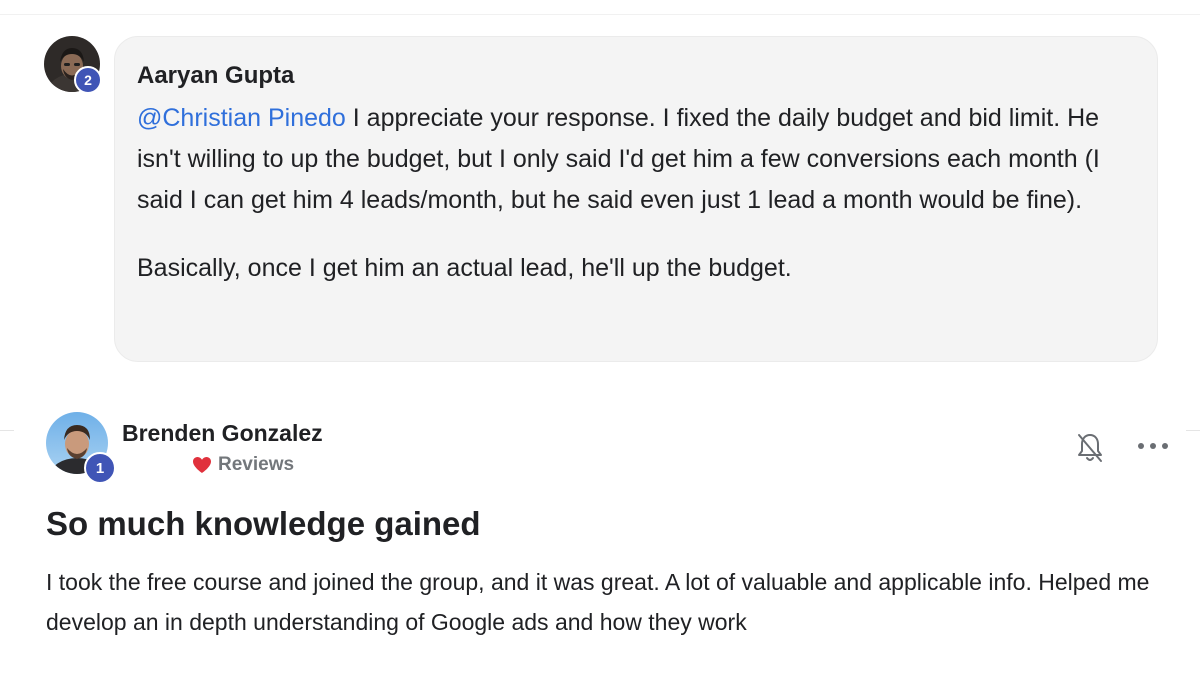 This screenshot has height=677, width=1200. I want to click on comment-author: Aaryan Gupta, so click(636, 76).